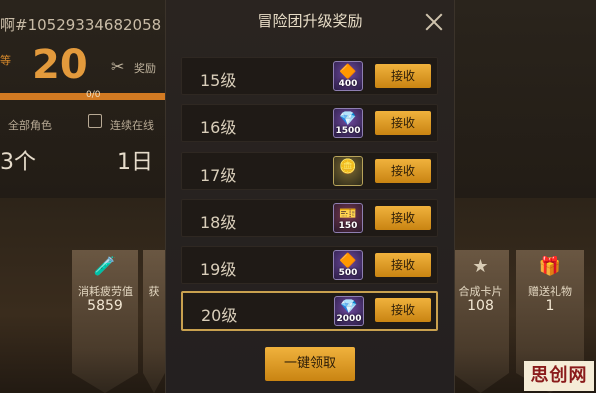  What do you see at coordinates (105, 291) in the screenshot?
I see `banner-label: 消耗疲劳值` at bounding box center [105, 291].